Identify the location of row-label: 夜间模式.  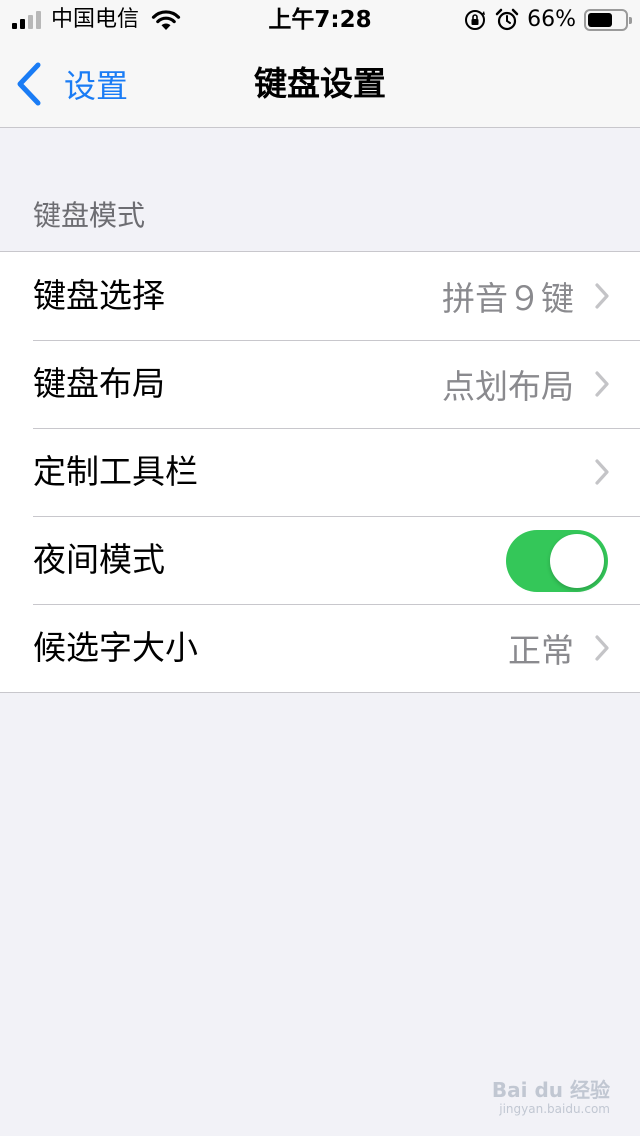
(99, 559).